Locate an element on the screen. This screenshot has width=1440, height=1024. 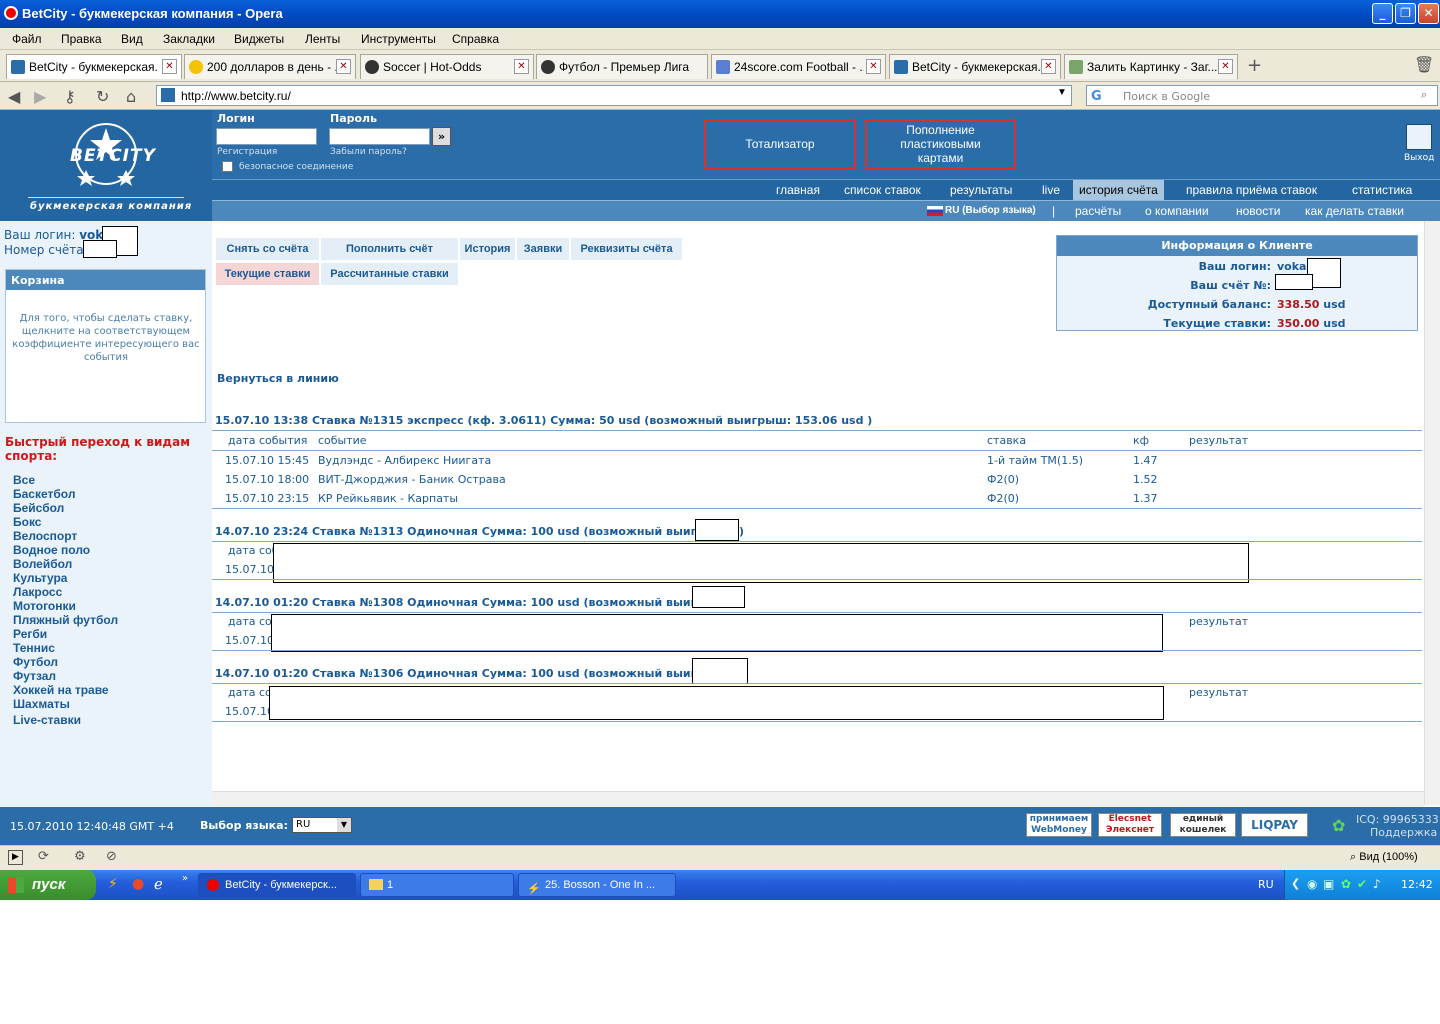
register-link: Регистрация is located at coordinates (247, 152).